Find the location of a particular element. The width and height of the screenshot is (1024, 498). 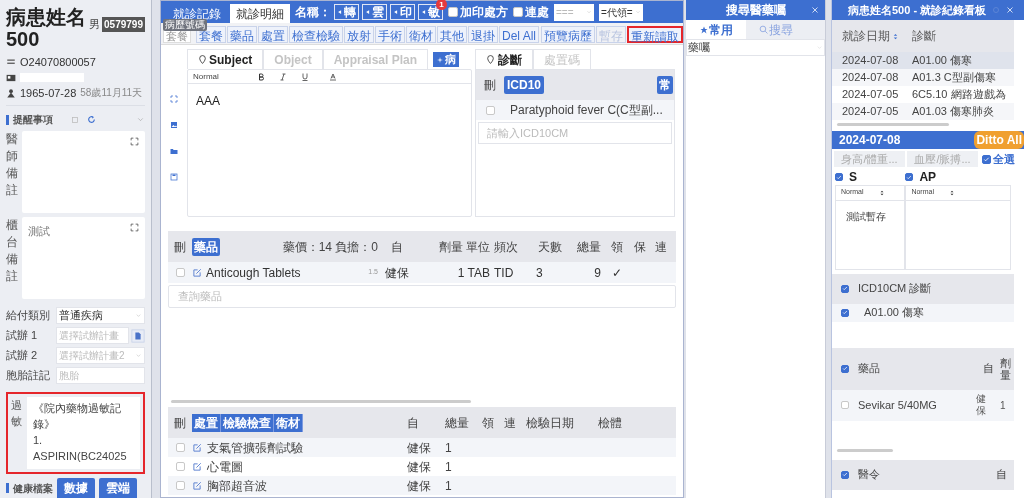

column-header: 檢驗日期 is located at coordinates (550, 423).